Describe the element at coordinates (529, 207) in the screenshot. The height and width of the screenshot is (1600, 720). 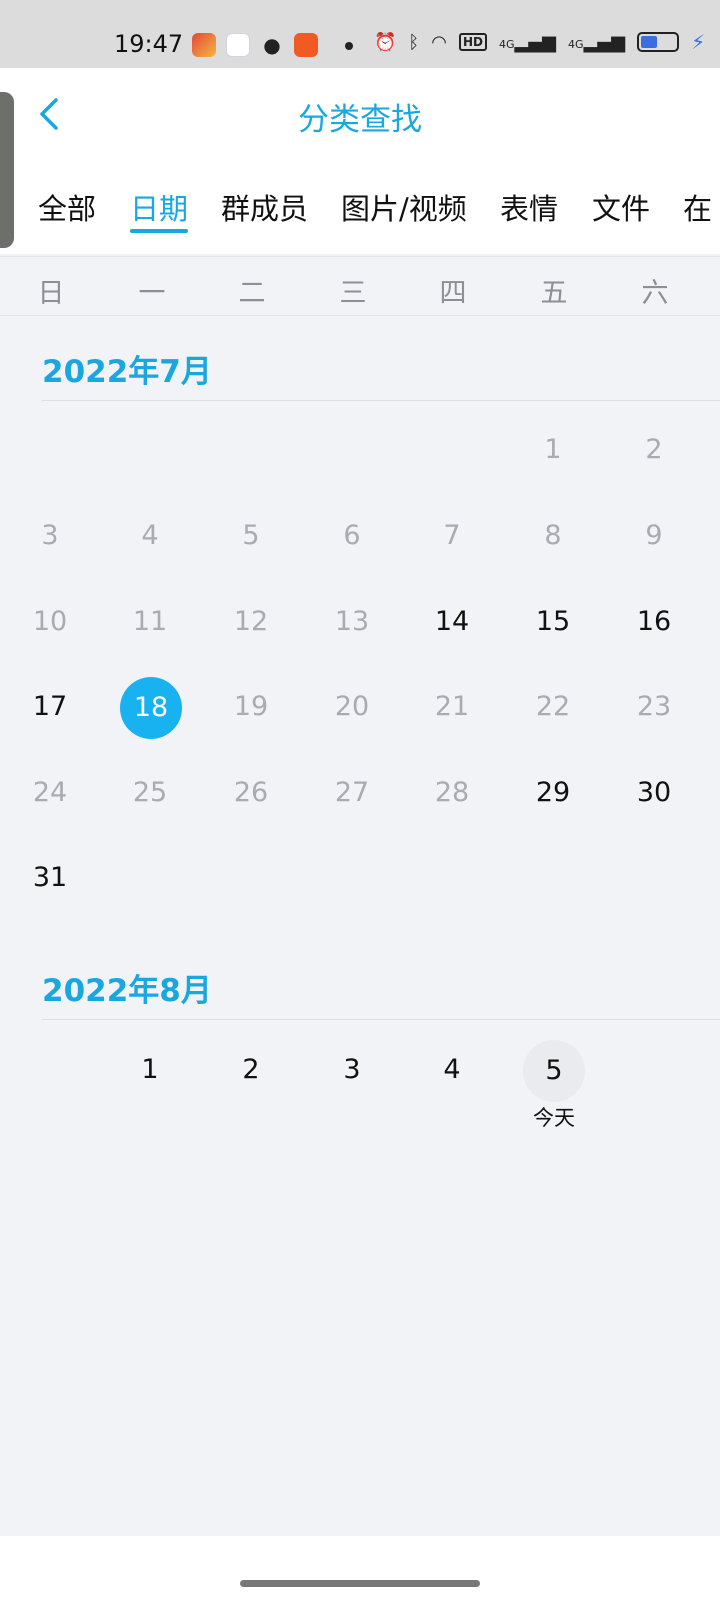
I see `tab-stickers: 表情` at that location.